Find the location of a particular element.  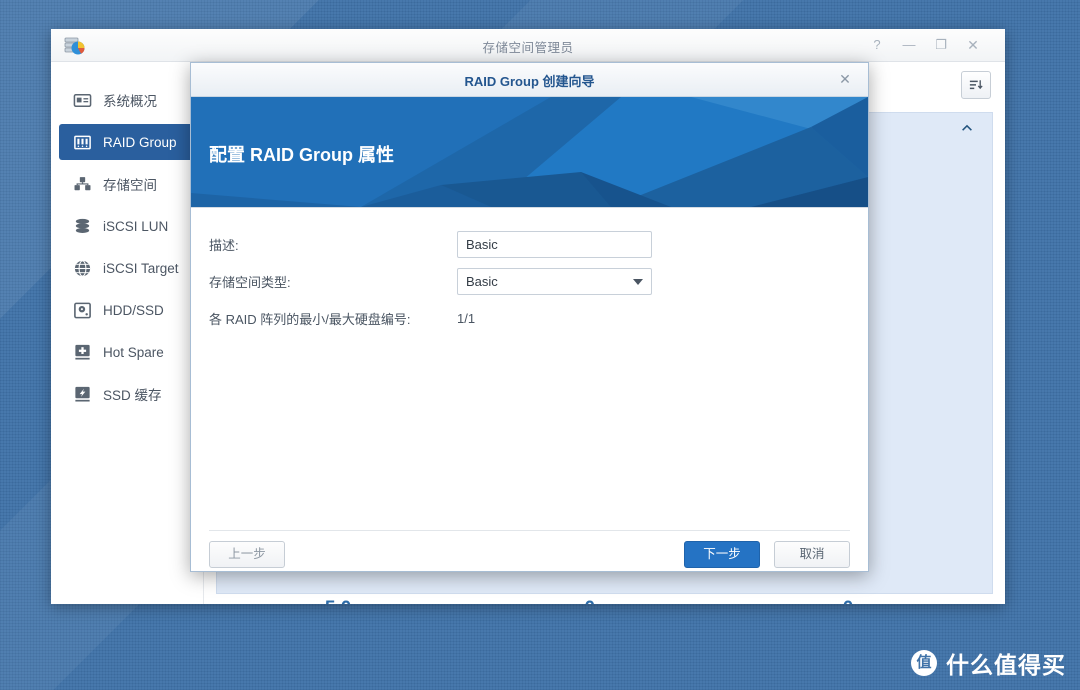

sidebar-item-iscsi-lun: iSCSI LUN is located at coordinates (127, 226).